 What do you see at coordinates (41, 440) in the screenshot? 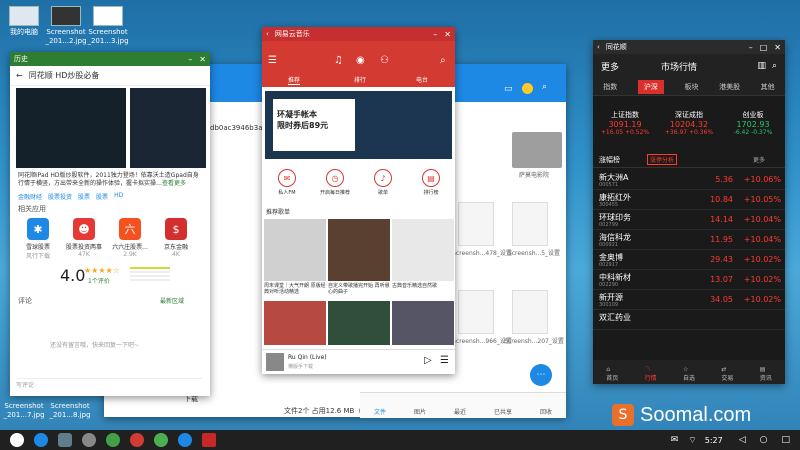
I see `browser-icon` at bounding box center [41, 440].